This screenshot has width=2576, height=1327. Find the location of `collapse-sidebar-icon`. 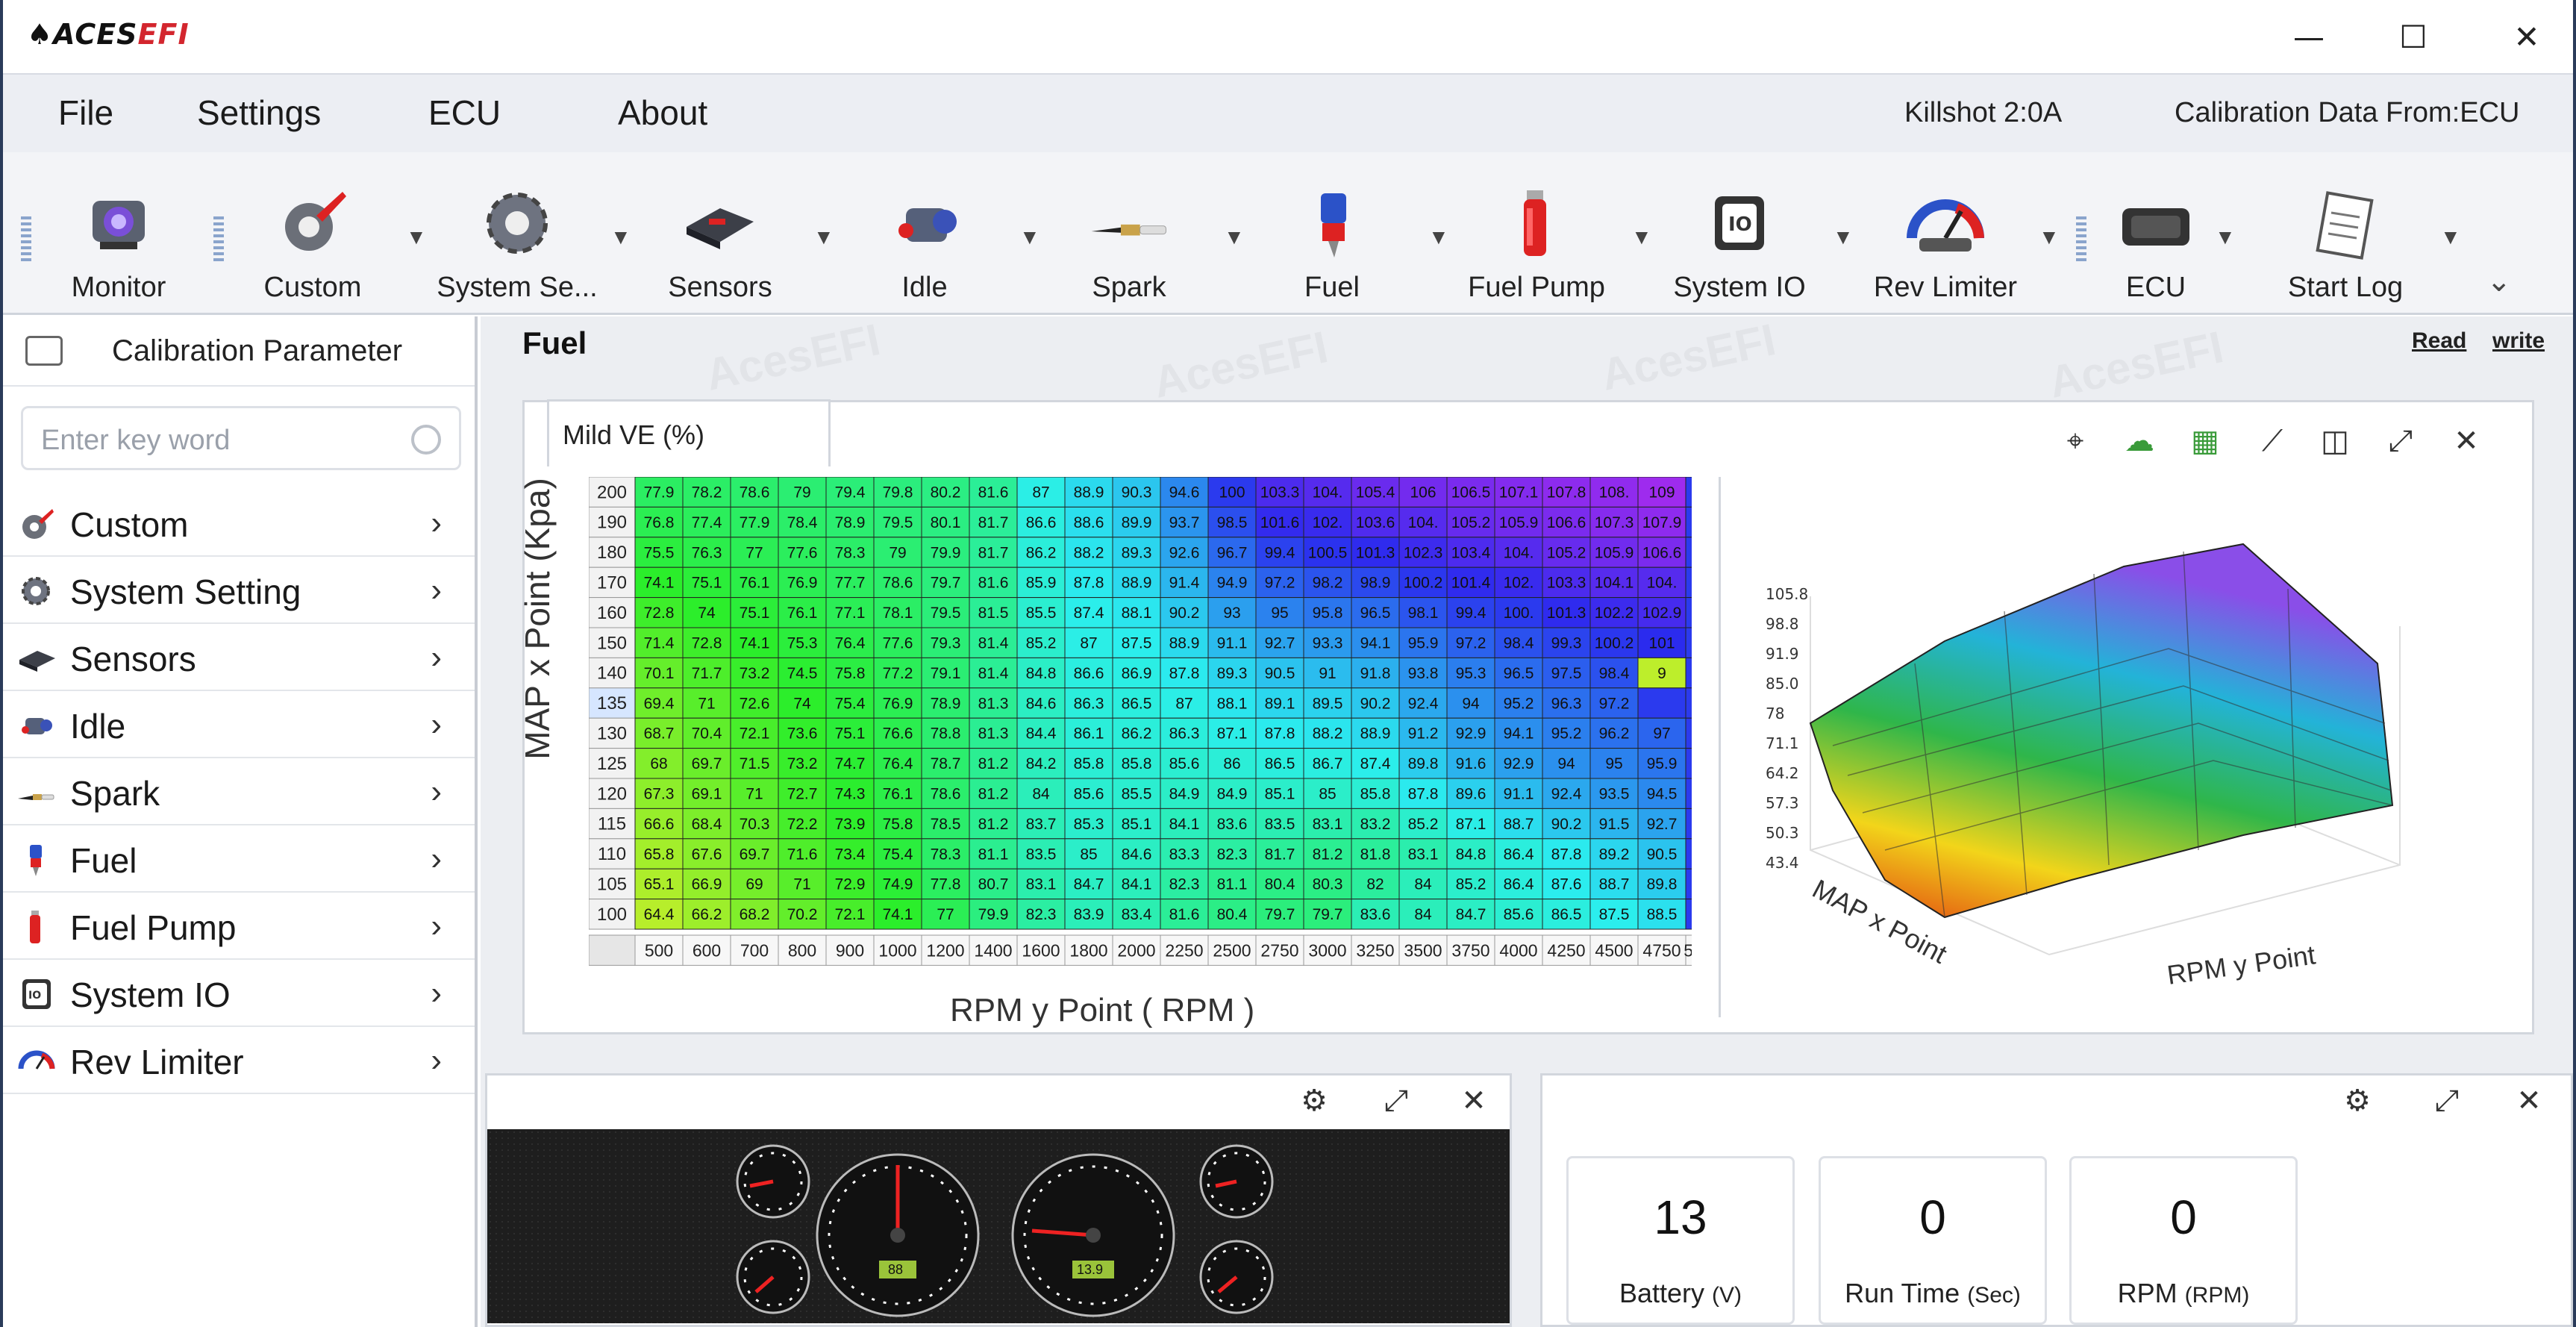

collapse-sidebar-icon is located at coordinates (44, 351).